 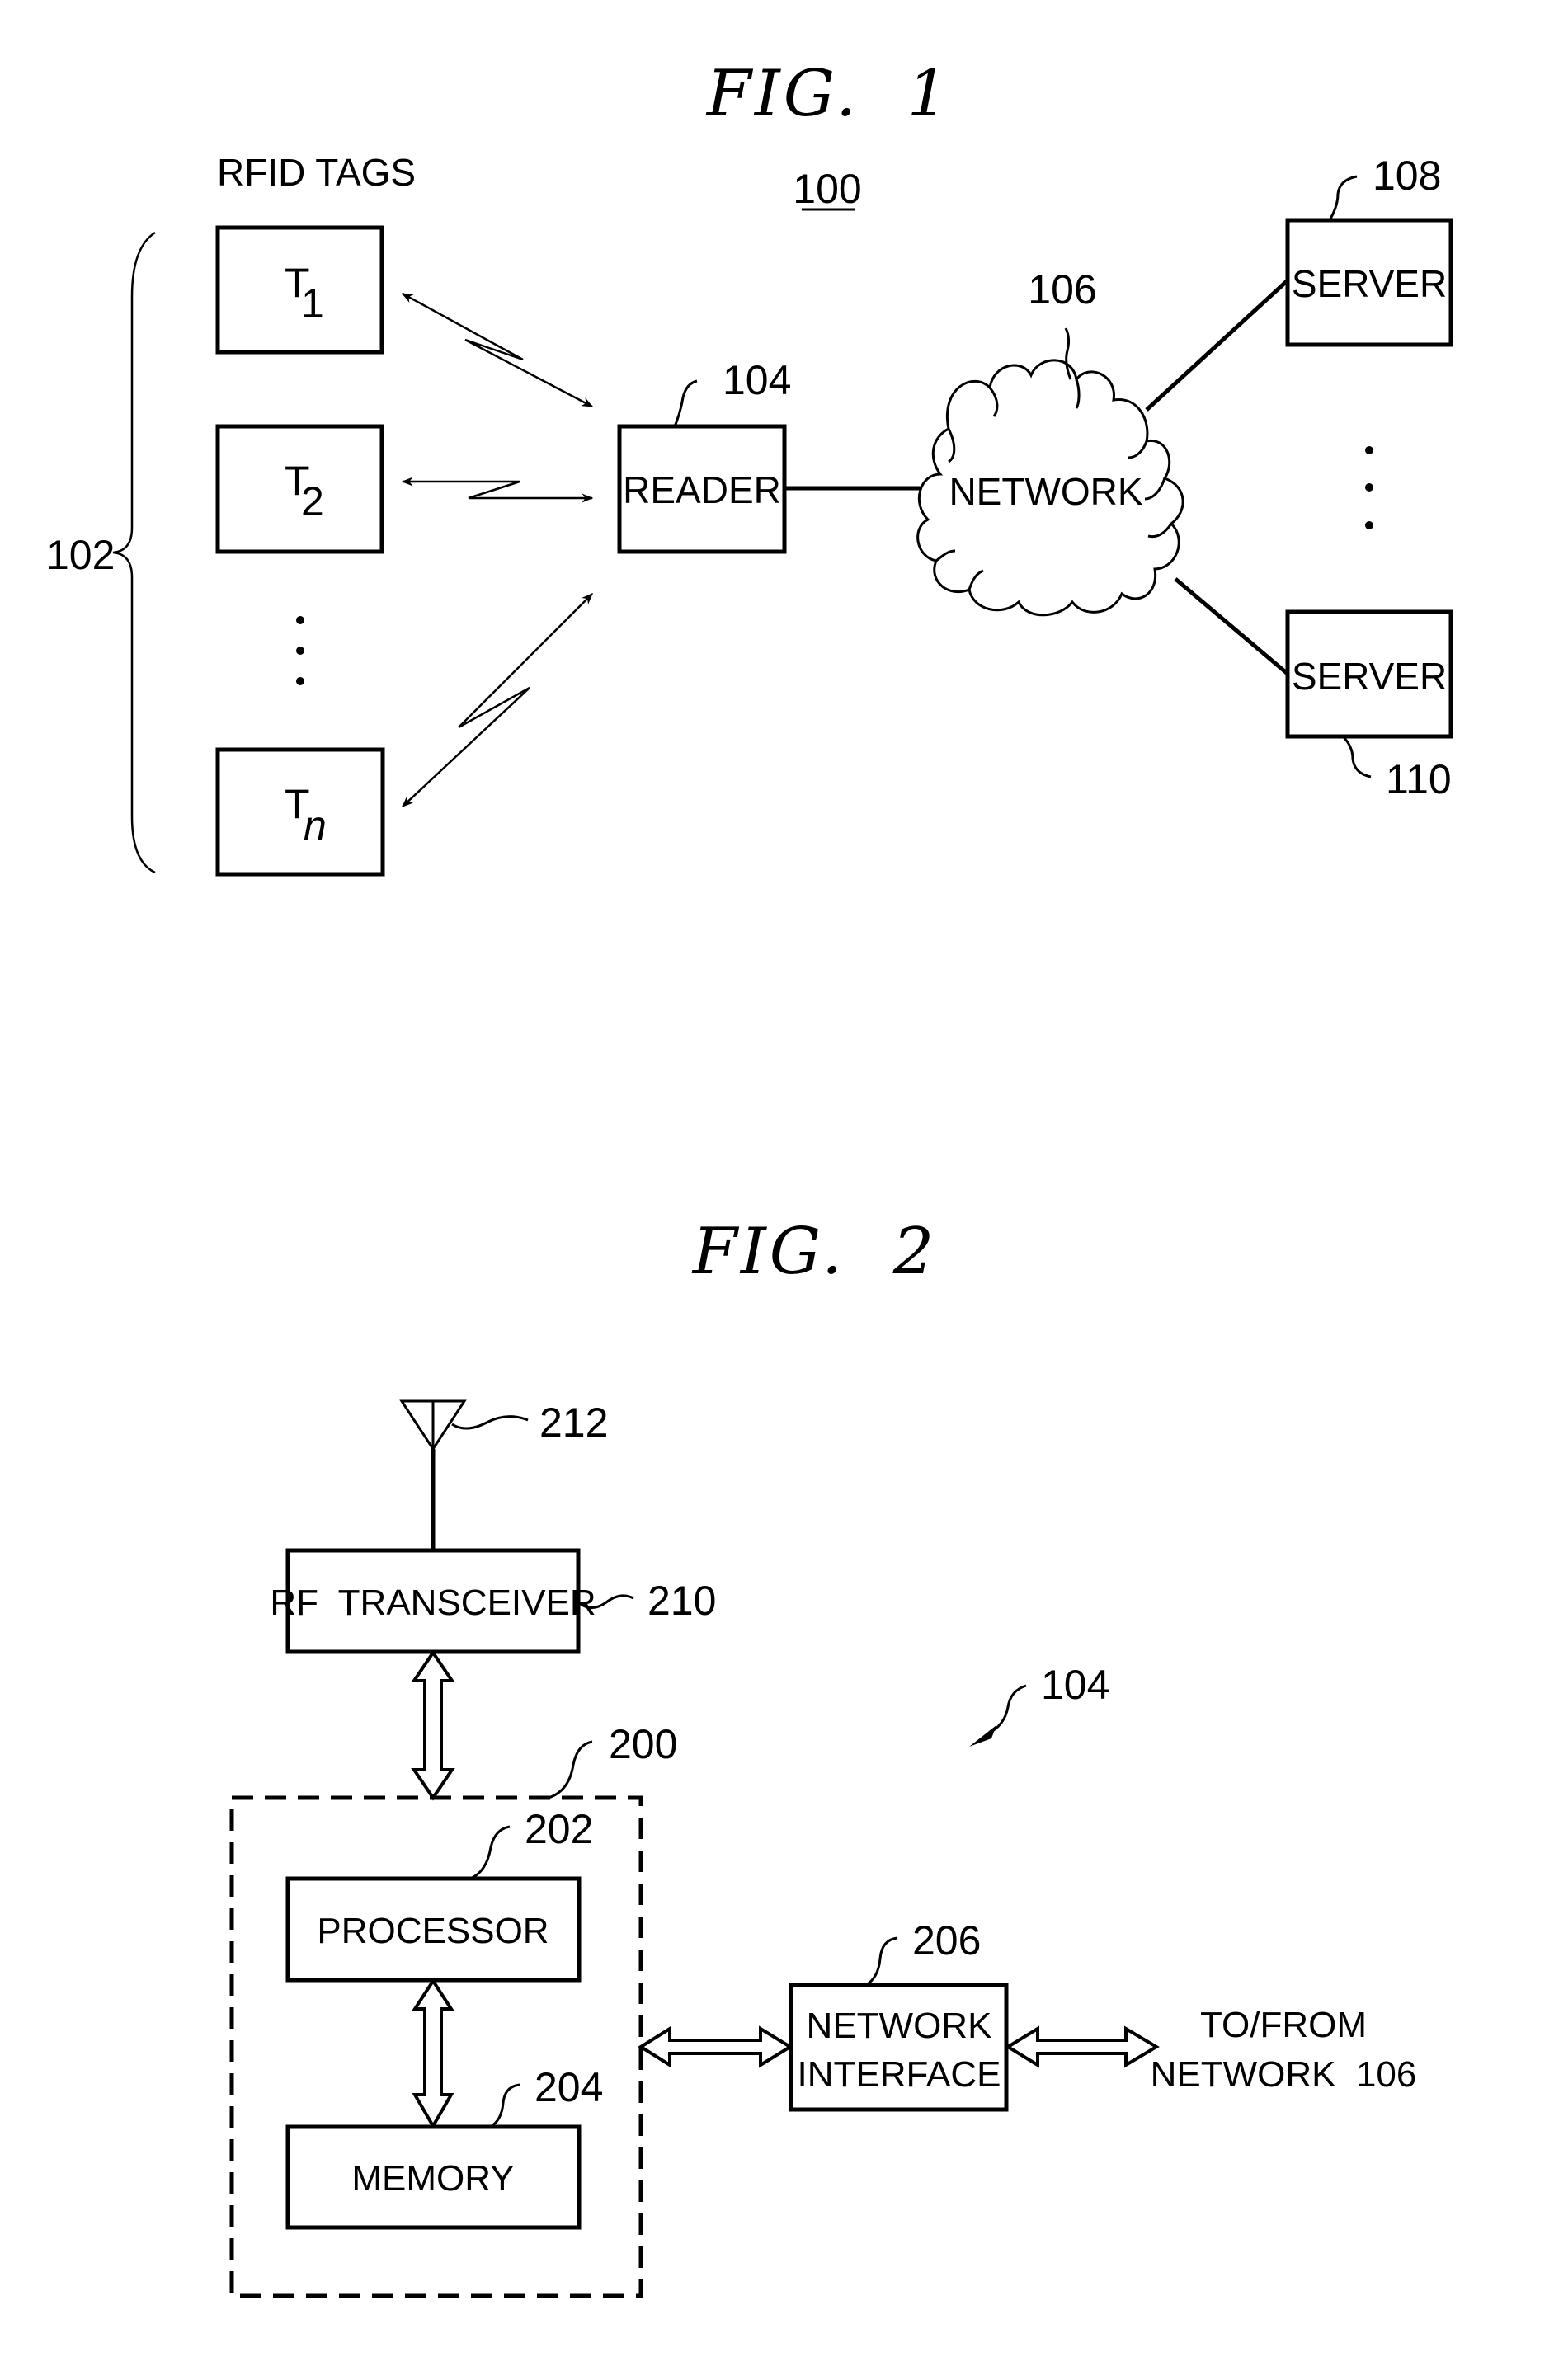 What do you see at coordinates (900, 2074) in the screenshot?
I see `network-interface-label-line2: INTERFACE` at bounding box center [900, 2074].